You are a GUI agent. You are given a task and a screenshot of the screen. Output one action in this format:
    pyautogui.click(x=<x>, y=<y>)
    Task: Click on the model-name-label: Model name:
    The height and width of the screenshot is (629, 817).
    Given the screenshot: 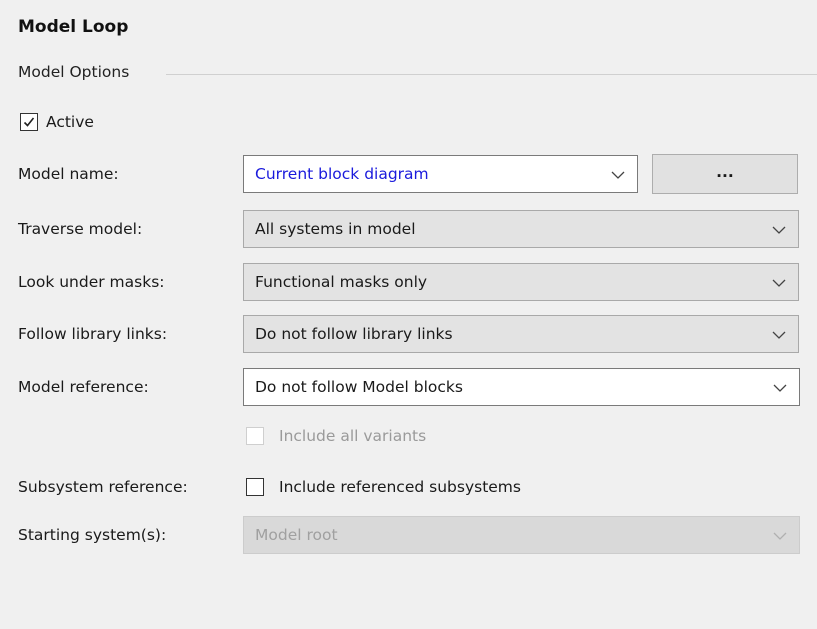 What is the action you would take?
    pyautogui.click(x=68, y=174)
    